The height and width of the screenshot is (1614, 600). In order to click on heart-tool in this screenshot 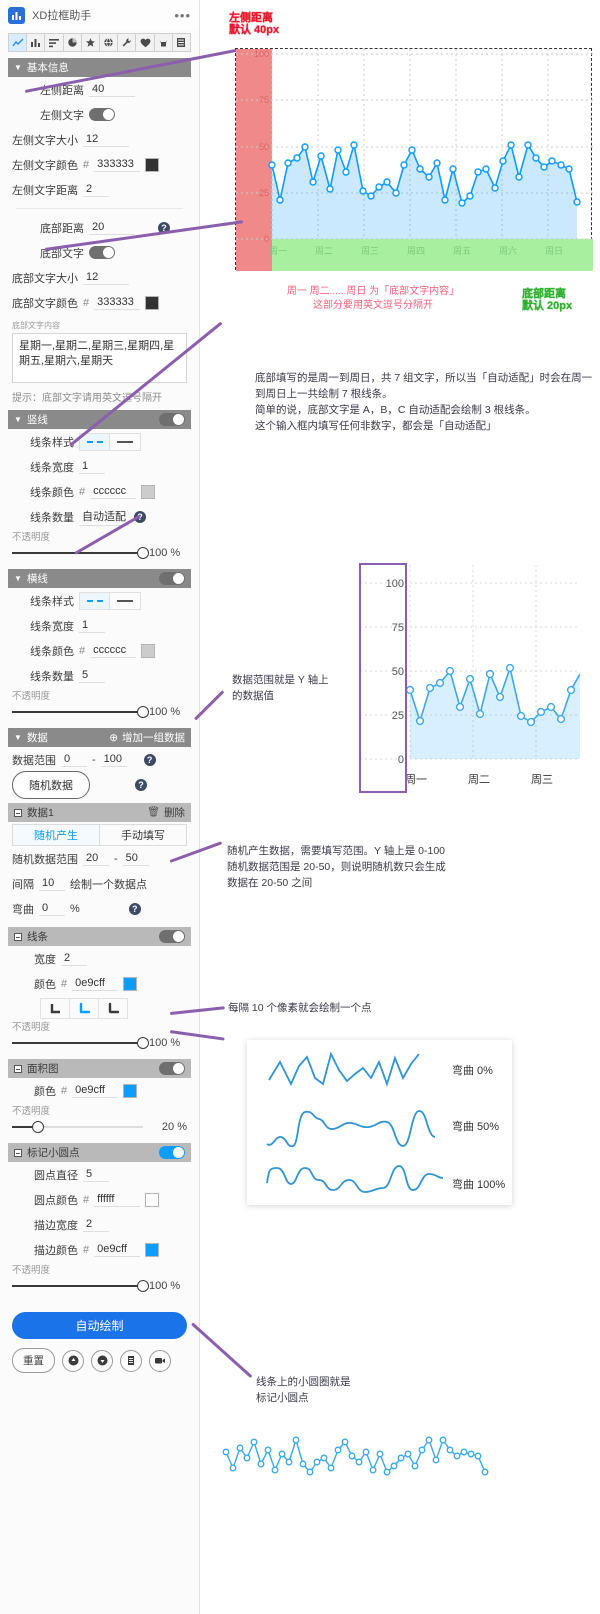, I will do `click(145, 42)`.